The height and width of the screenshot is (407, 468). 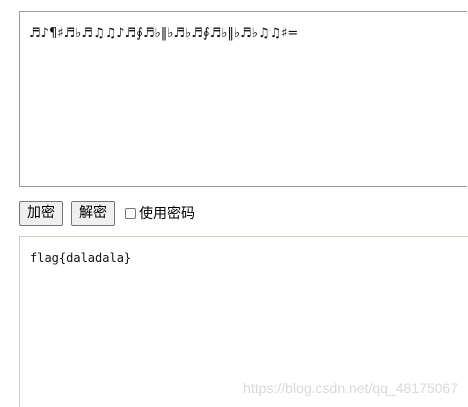 What do you see at coordinates (130, 213) in the screenshot?
I see `use-password-checkbox` at bounding box center [130, 213].